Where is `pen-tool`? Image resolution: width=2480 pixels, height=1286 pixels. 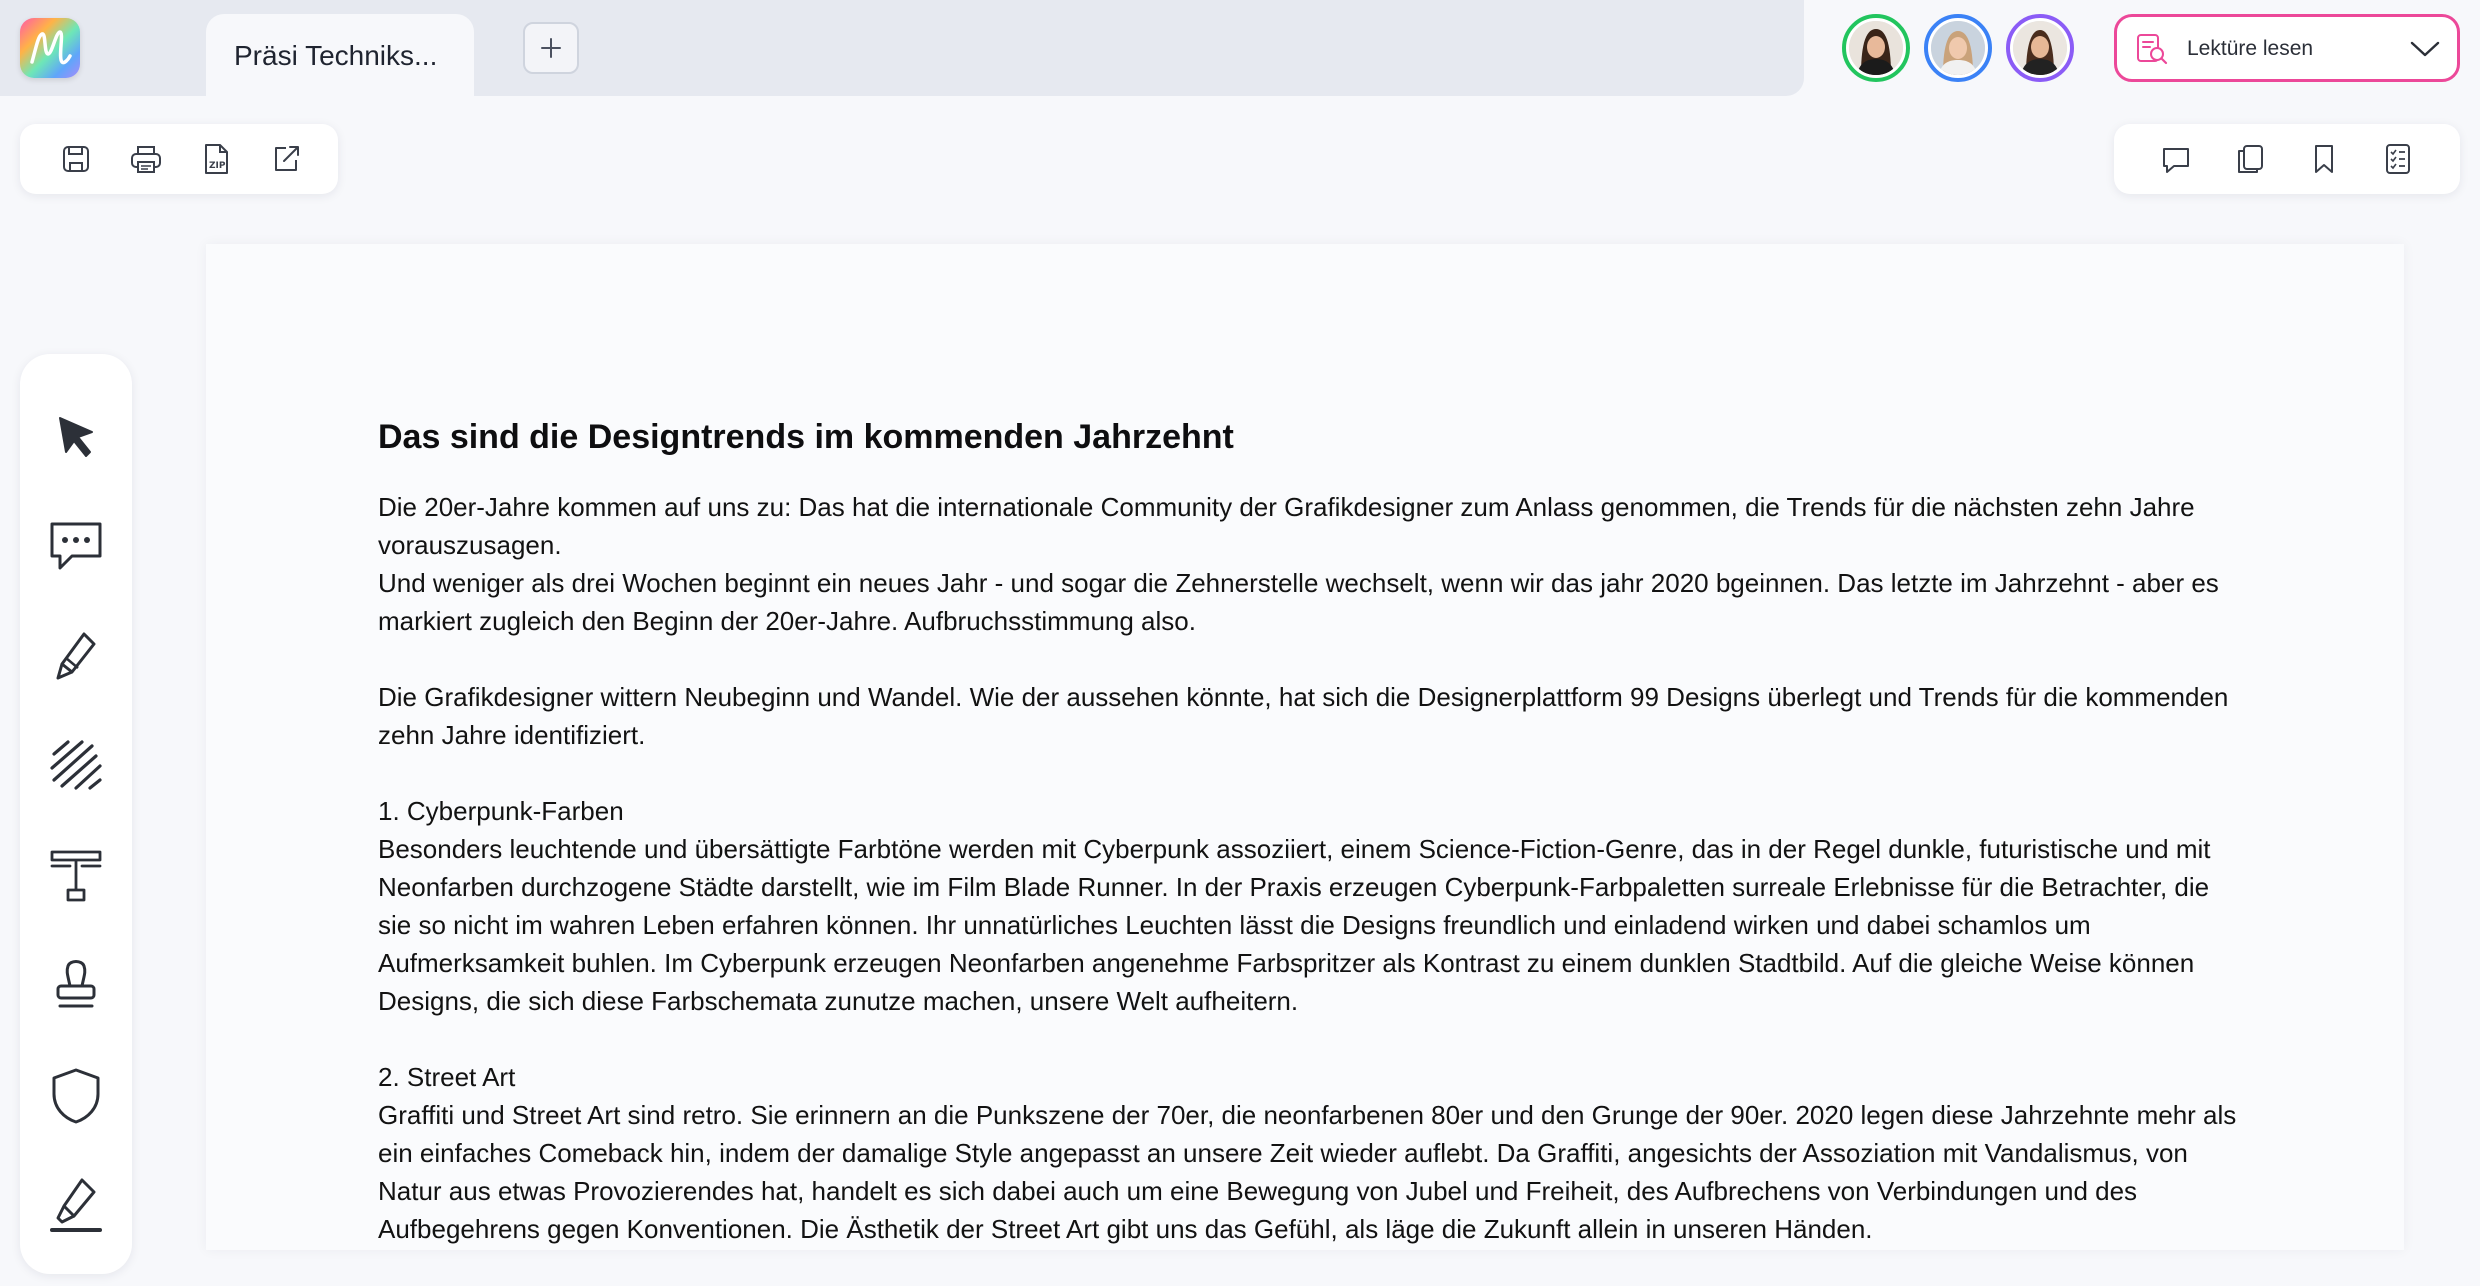
pen-tool is located at coordinates (76, 656).